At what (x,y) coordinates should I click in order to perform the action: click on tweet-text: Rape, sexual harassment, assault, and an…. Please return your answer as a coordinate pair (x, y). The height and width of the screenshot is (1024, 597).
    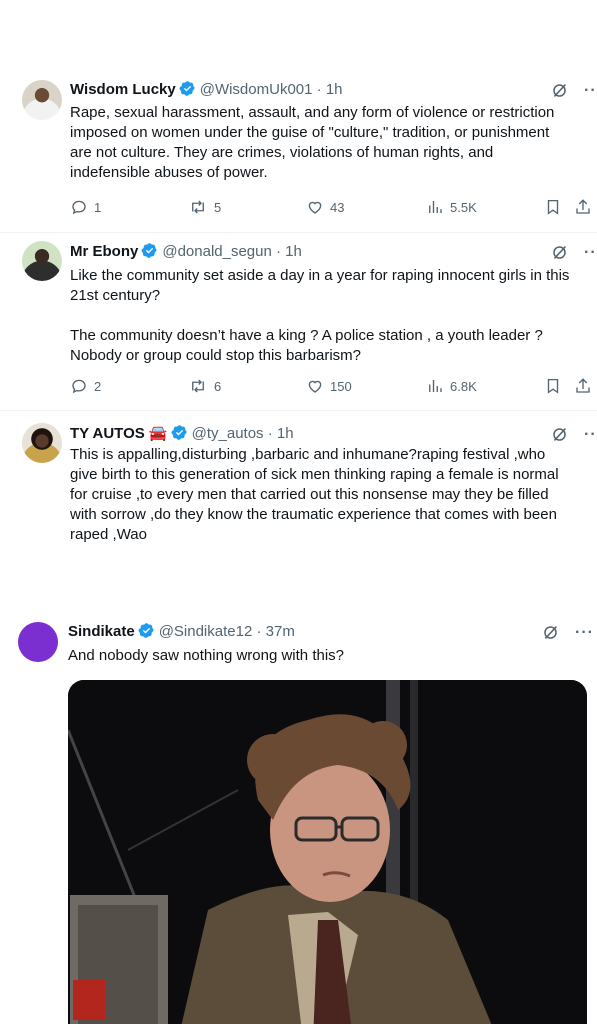
    Looking at the image, I should click on (312, 142).